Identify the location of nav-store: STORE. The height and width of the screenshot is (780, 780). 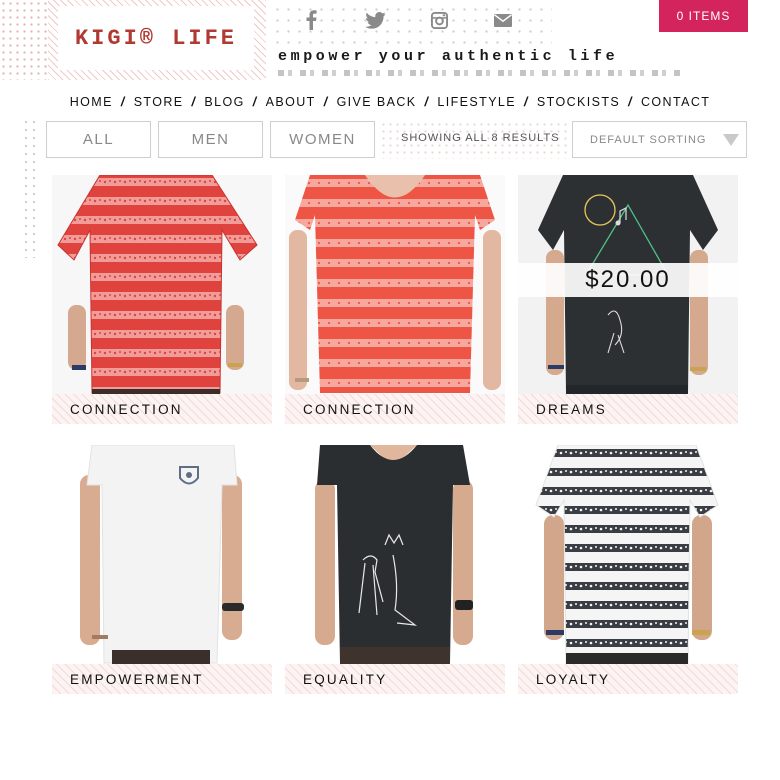
(159, 102).